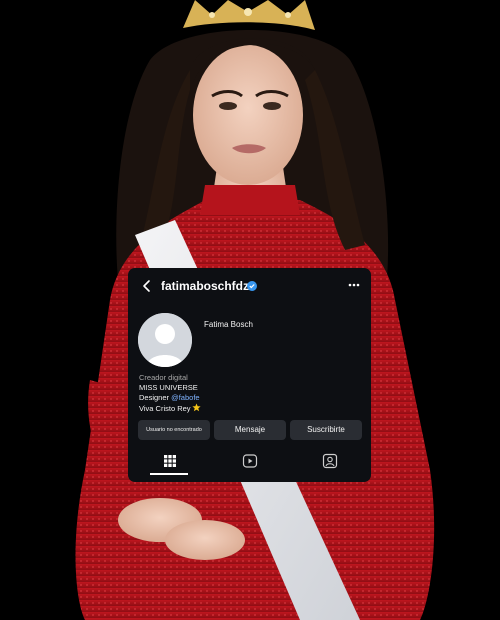 The height and width of the screenshot is (620, 500). Describe the element at coordinates (174, 430) in the screenshot. I see `user-not-found-button: Usuario no encontrado` at that location.